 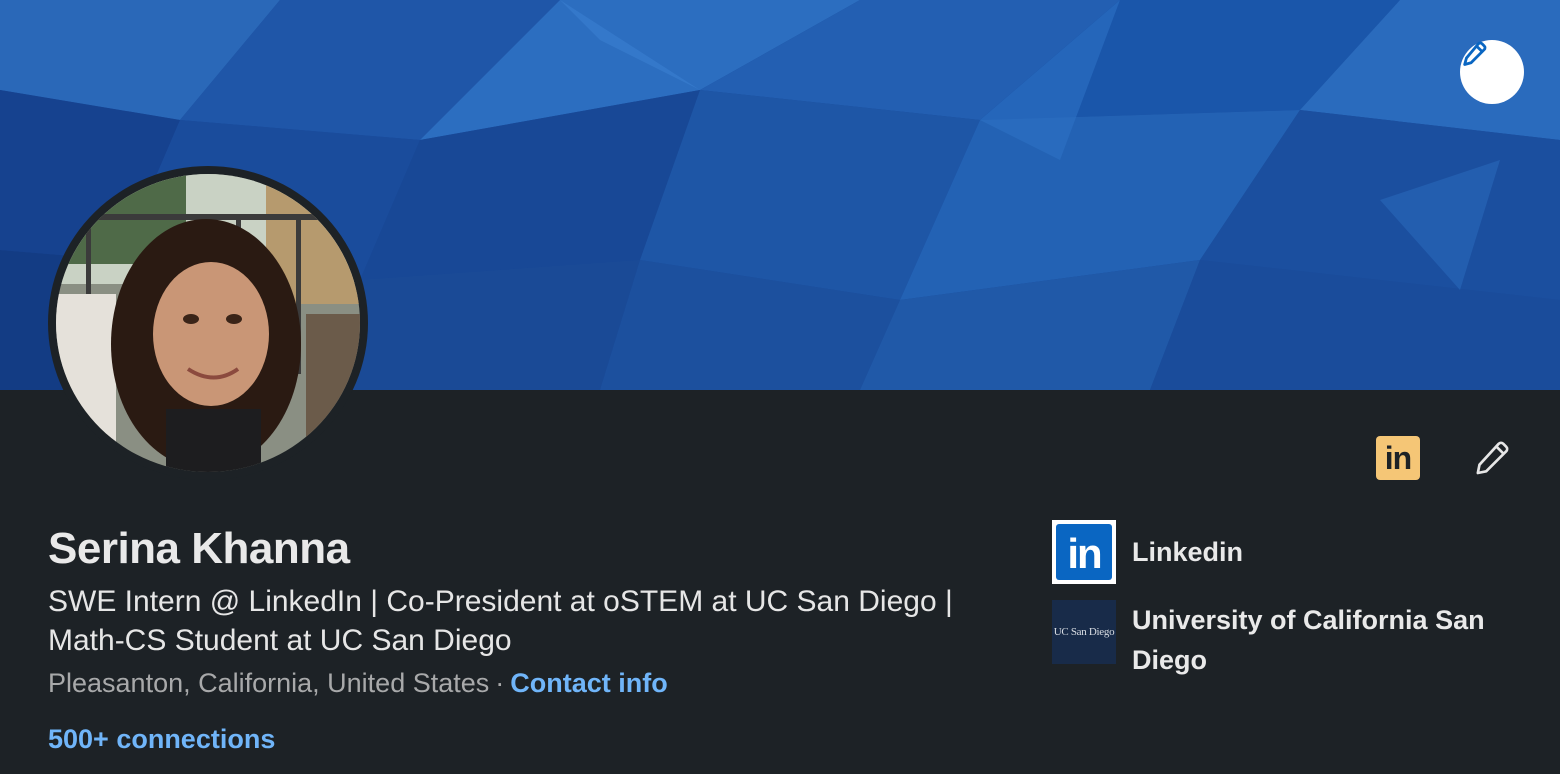 I want to click on linkedin-icon: in, so click(x=1398, y=457).